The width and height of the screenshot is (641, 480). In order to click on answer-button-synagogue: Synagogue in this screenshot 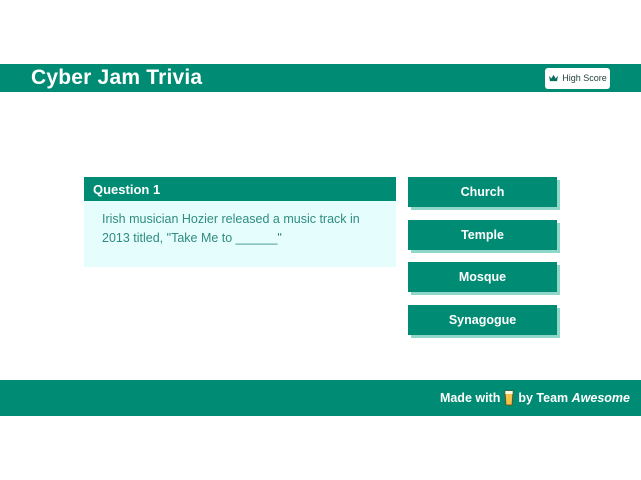, I will do `click(482, 319)`.